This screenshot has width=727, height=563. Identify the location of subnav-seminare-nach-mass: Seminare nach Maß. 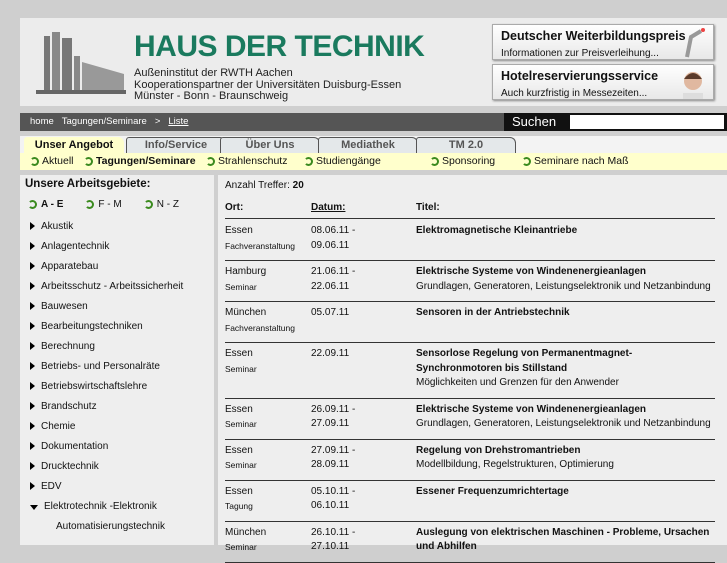
(575, 161).